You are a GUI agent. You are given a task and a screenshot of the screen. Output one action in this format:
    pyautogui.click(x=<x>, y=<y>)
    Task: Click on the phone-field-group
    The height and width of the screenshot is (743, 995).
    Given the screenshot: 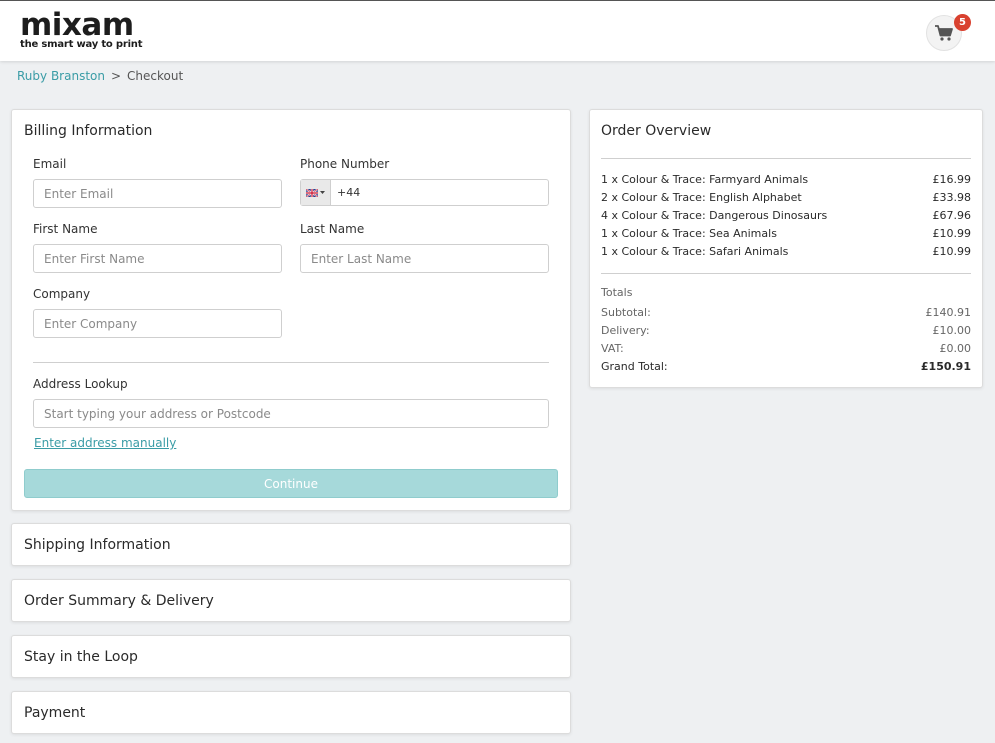 What is the action you would take?
    pyautogui.click(x=424, y=192)
    